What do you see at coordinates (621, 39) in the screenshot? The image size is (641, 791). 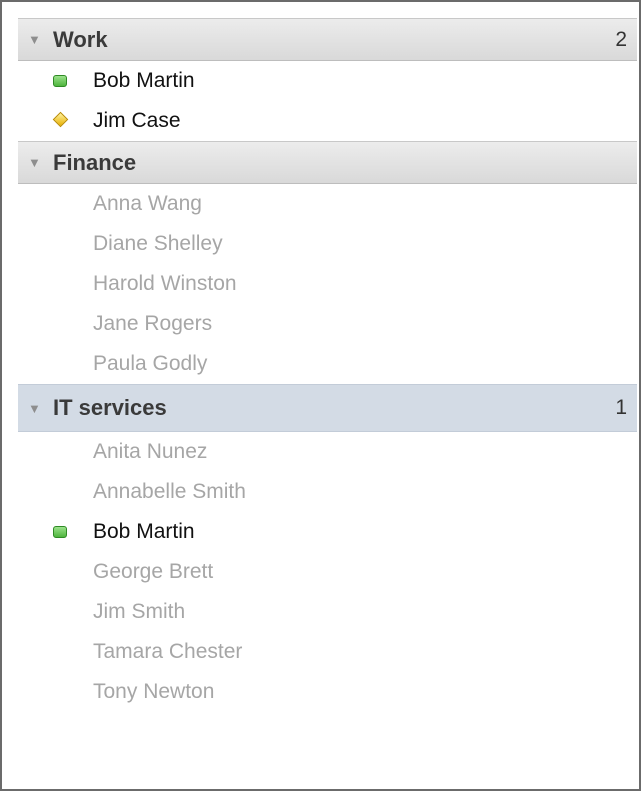 I see `group-online-count: 2` at bounding box center [621, 39].